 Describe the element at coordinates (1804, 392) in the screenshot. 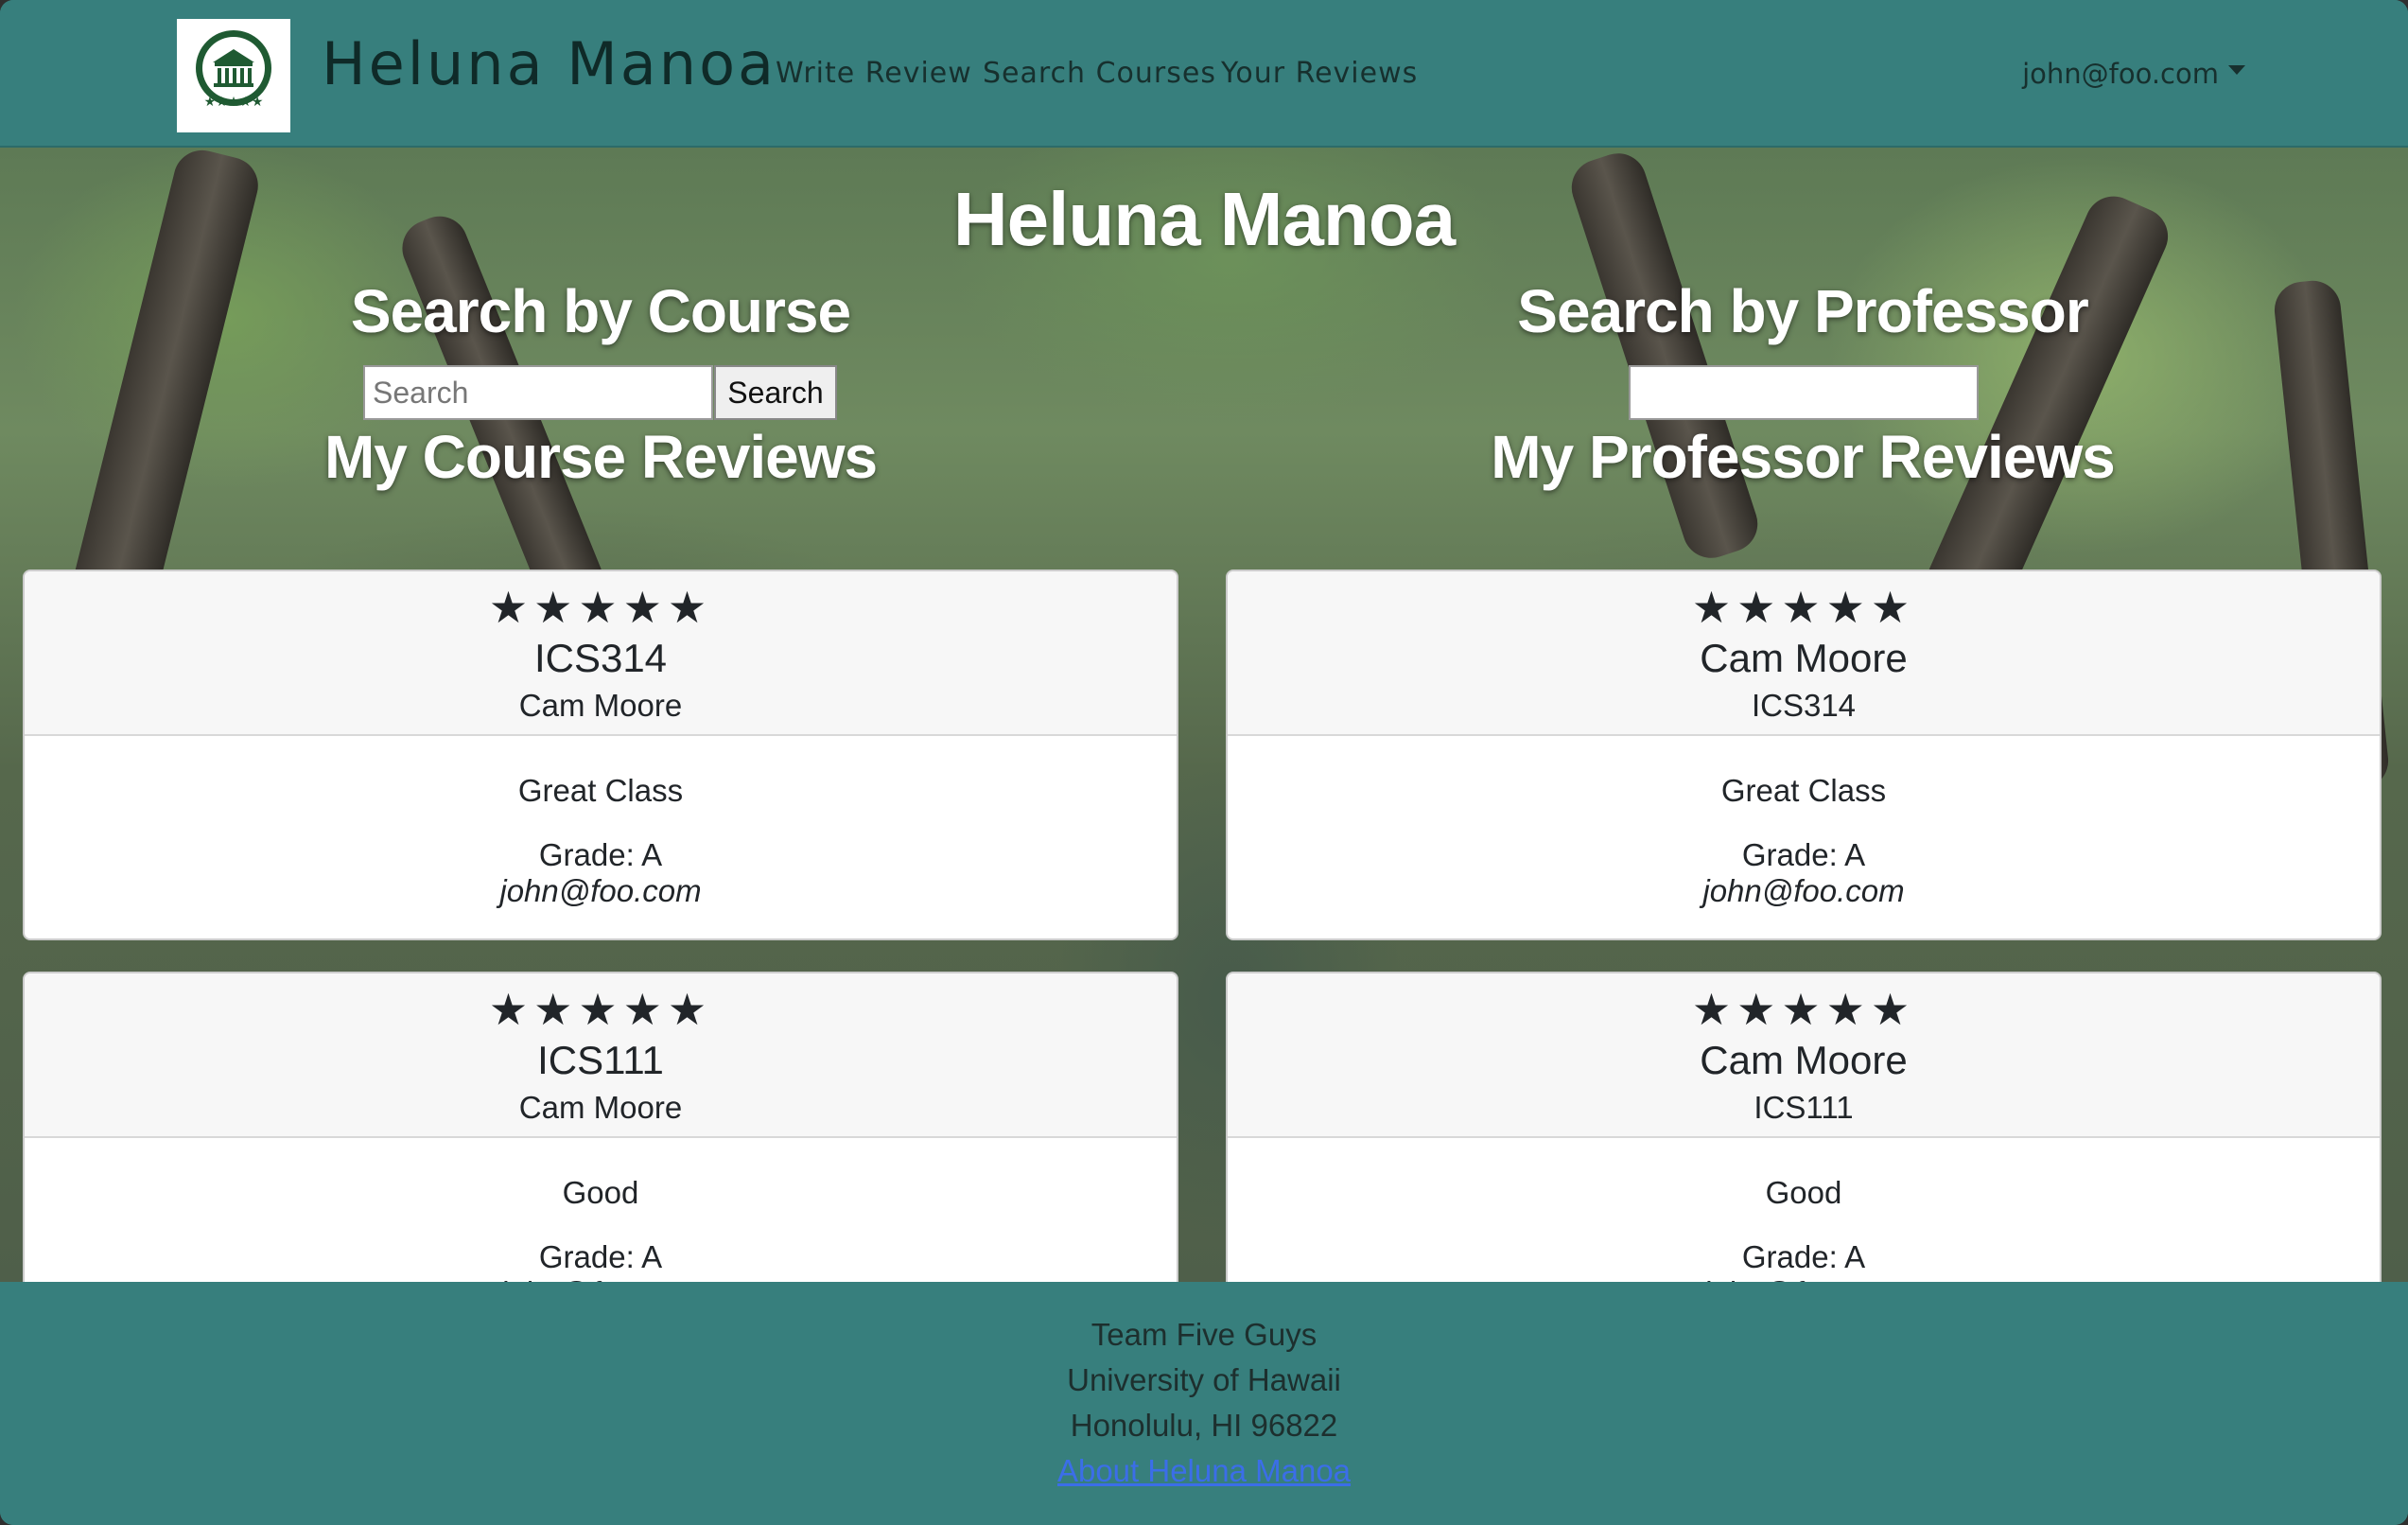

I see `professor-search-input` at that location.